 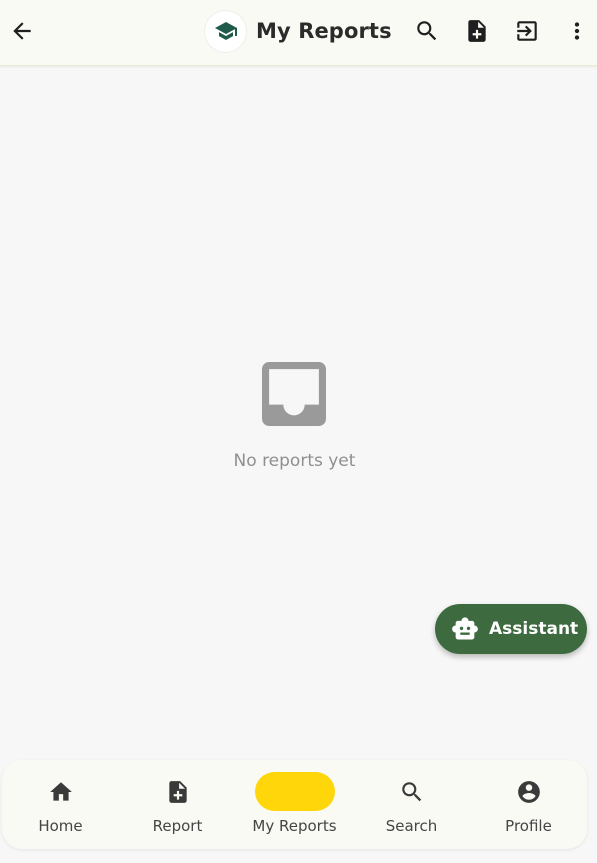 I want to click on page-title: My Reports, so click(x=324, y=31).